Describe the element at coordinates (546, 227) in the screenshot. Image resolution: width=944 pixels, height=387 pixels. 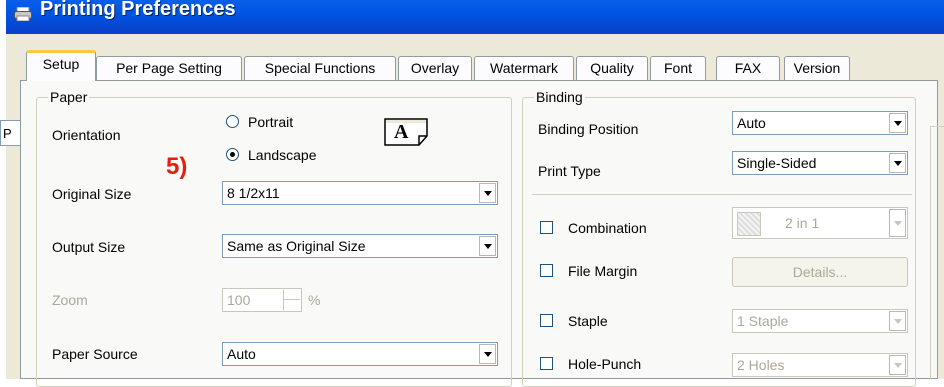
I see `combination-checkbox` at that location.